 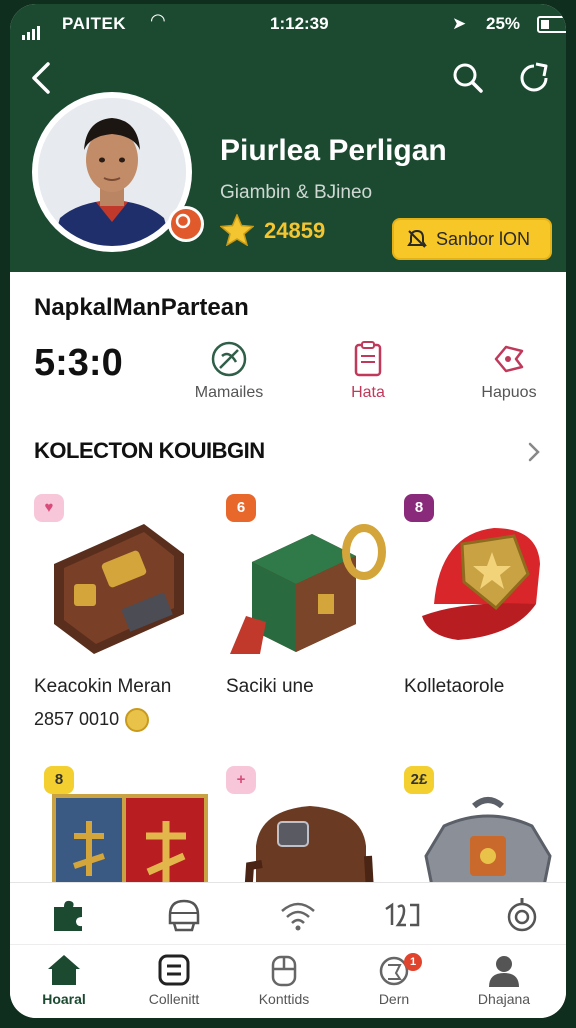 I want to click on puzzle-button, so click(x=68, y=915).